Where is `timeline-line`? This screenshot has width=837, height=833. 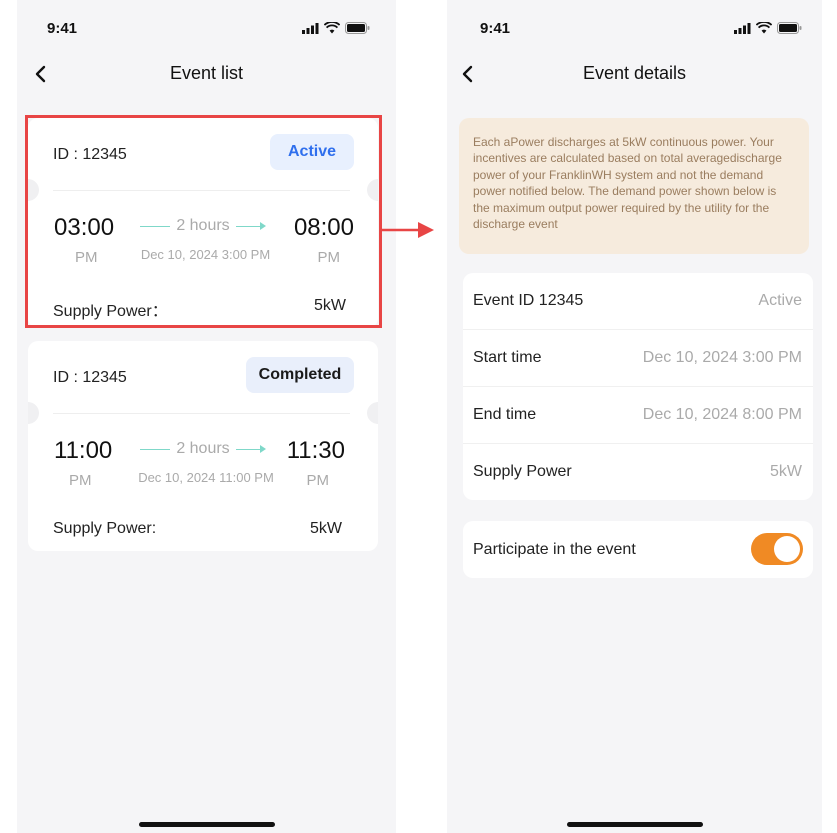
timeline-line is located at coordinates (155, 449).